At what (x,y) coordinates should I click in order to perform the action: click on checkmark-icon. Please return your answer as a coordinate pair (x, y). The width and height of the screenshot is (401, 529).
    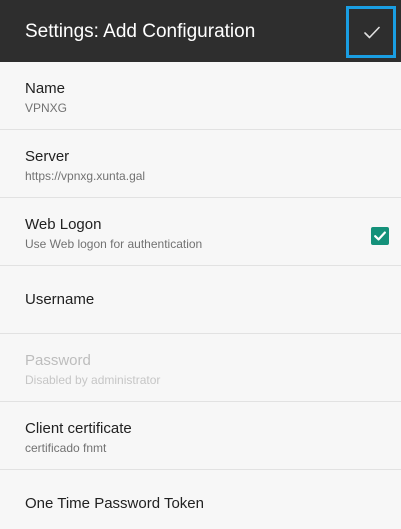
    Looking at the image, I should click on (372, 32).